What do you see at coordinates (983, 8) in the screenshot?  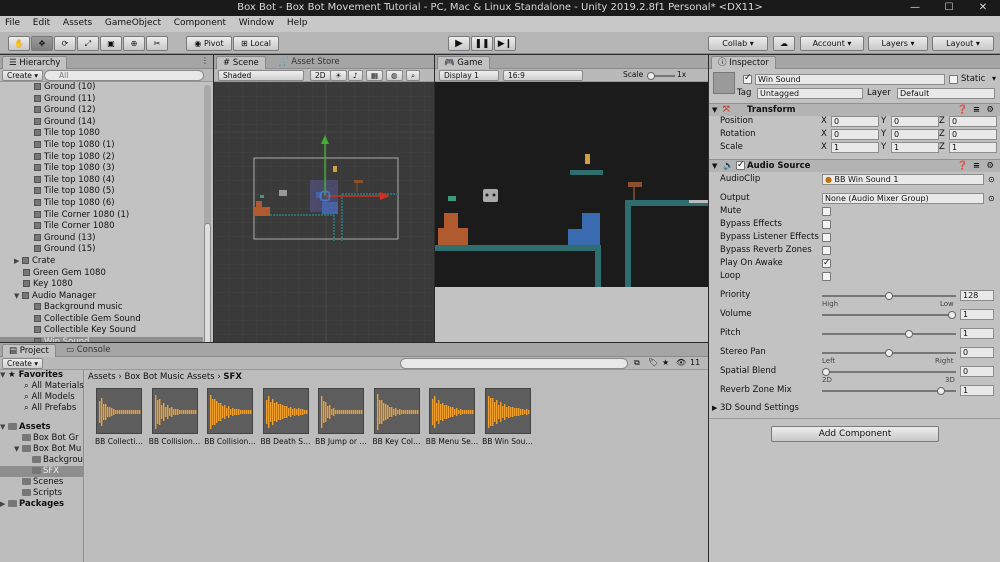 I see `close-button: ✕` at bounding box center [983, 8].